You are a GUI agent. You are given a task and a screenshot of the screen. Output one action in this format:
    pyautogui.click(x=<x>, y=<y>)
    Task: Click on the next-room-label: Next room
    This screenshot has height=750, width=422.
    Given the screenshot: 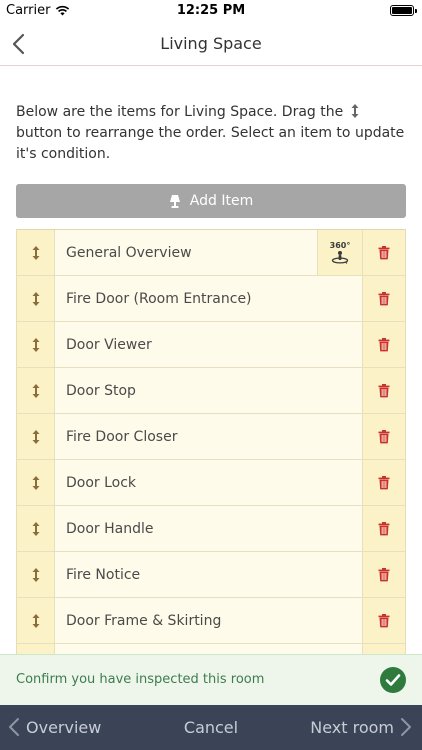 What is the action you would take?
    pyautogui.click(x=352, y=727)
    